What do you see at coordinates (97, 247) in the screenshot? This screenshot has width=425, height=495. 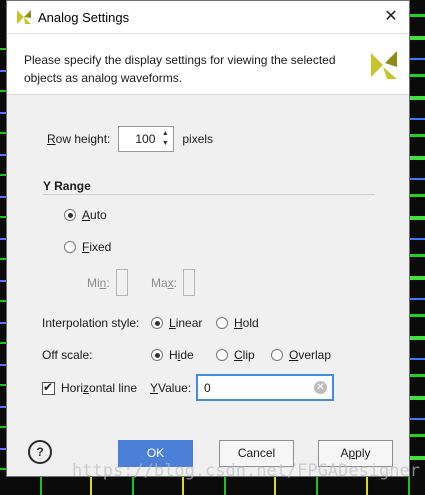 I see `fixed-label: Fixed` at bounding box center [97, 247].